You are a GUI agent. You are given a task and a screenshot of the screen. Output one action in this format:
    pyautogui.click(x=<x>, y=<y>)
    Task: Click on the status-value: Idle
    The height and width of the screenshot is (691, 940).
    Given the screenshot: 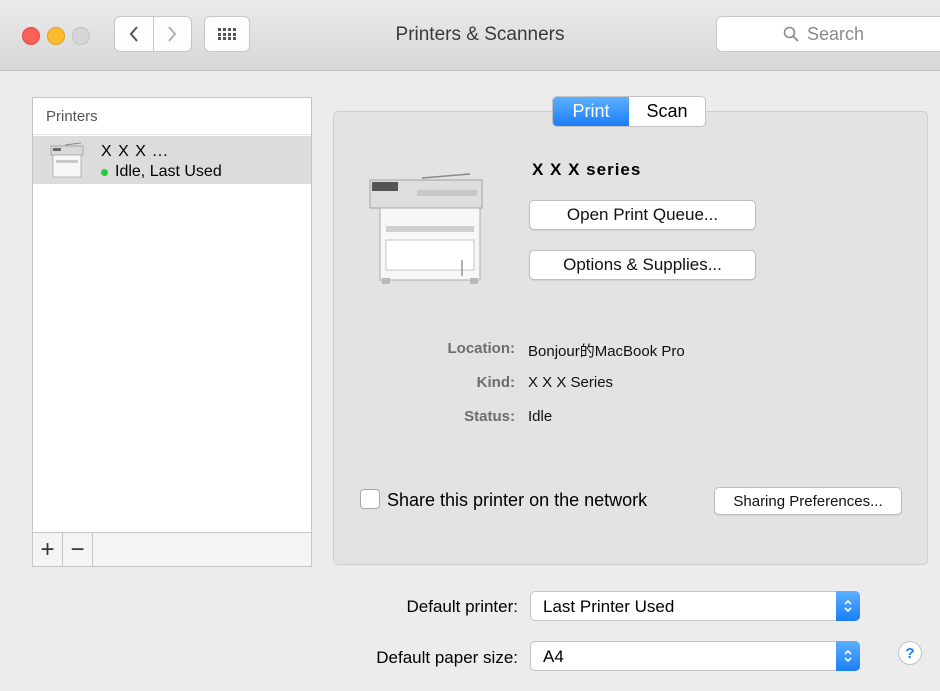 What is the action you would take?
    pyautogui.click(x=540, y=416)
    